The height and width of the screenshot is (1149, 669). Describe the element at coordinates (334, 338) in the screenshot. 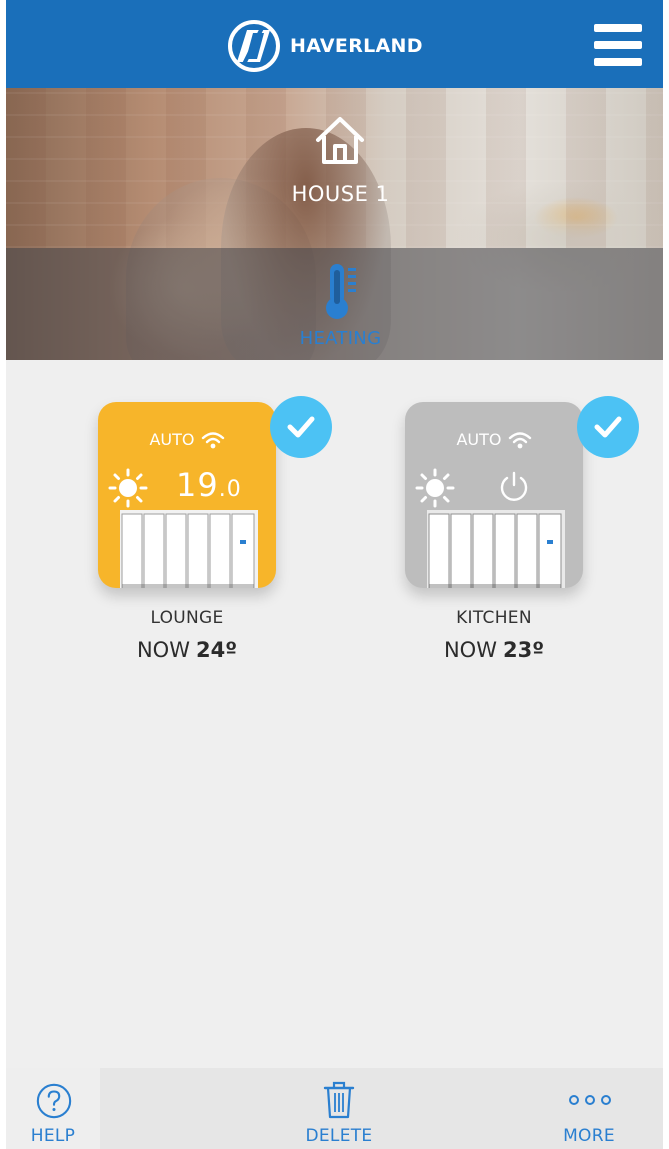

I see `section-heating: HEATING` at that location.